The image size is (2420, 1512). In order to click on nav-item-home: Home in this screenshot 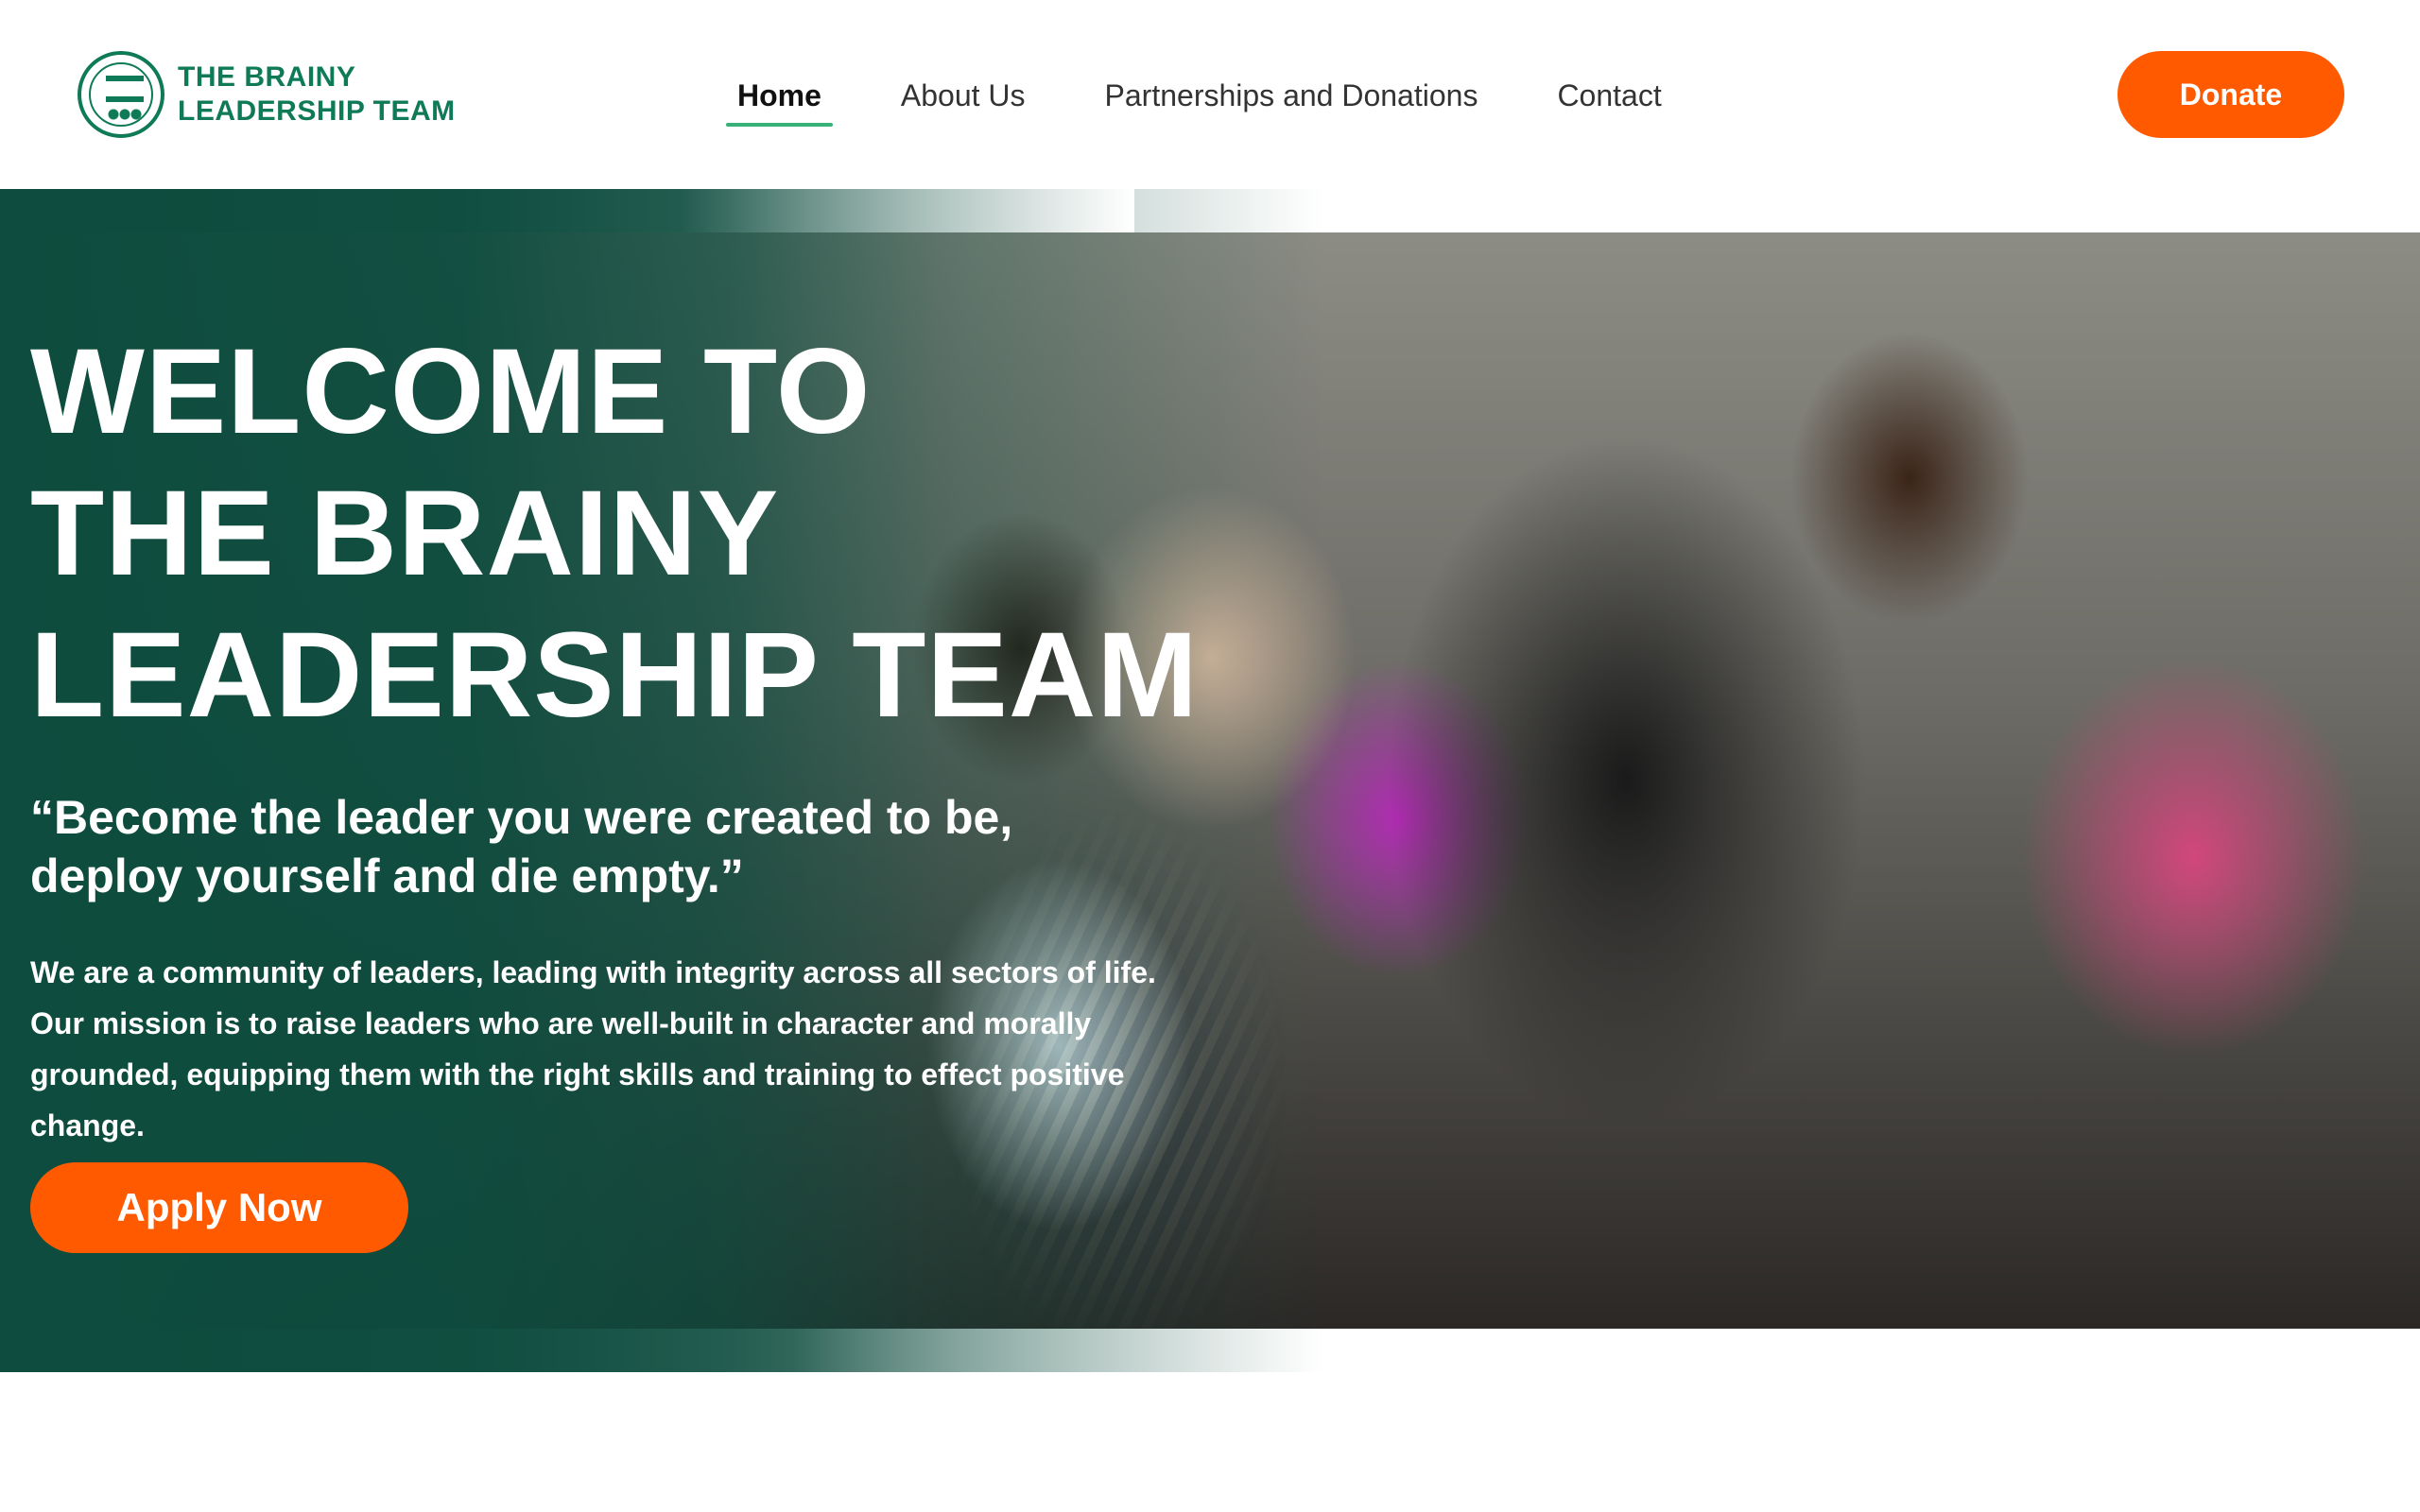, I will do `click(779, 96)`.